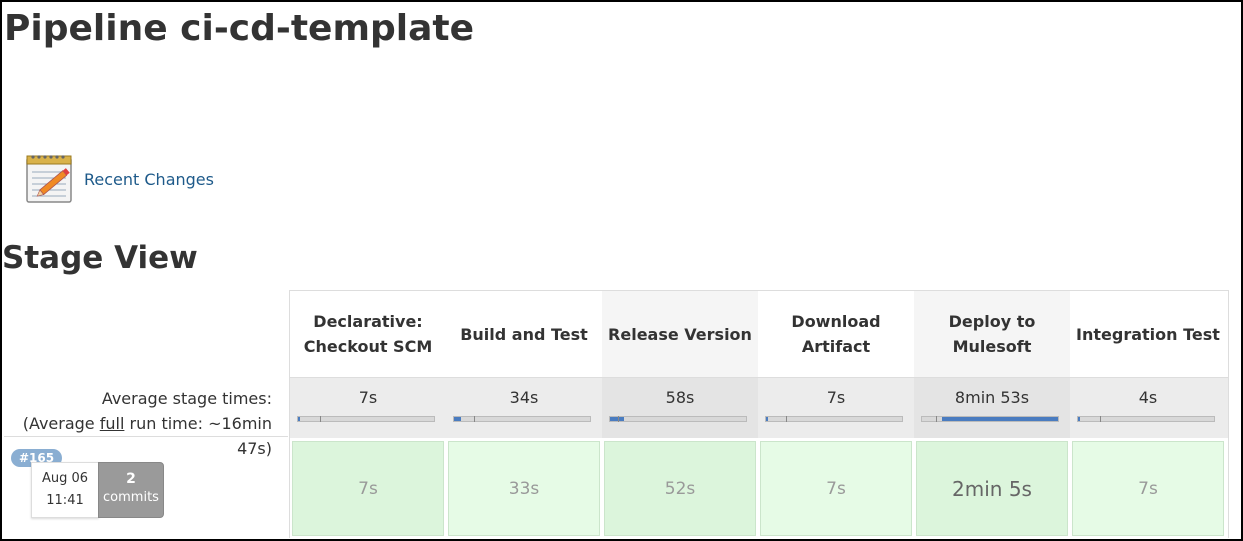  I want to click on stage-view-title: Stage View, so click(100, 258).